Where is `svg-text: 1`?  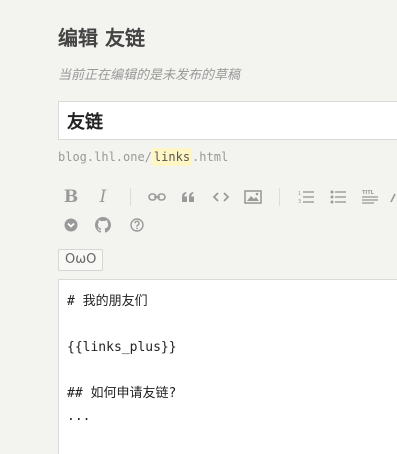 svg-text: 1 is located at coordinates (299, 194).